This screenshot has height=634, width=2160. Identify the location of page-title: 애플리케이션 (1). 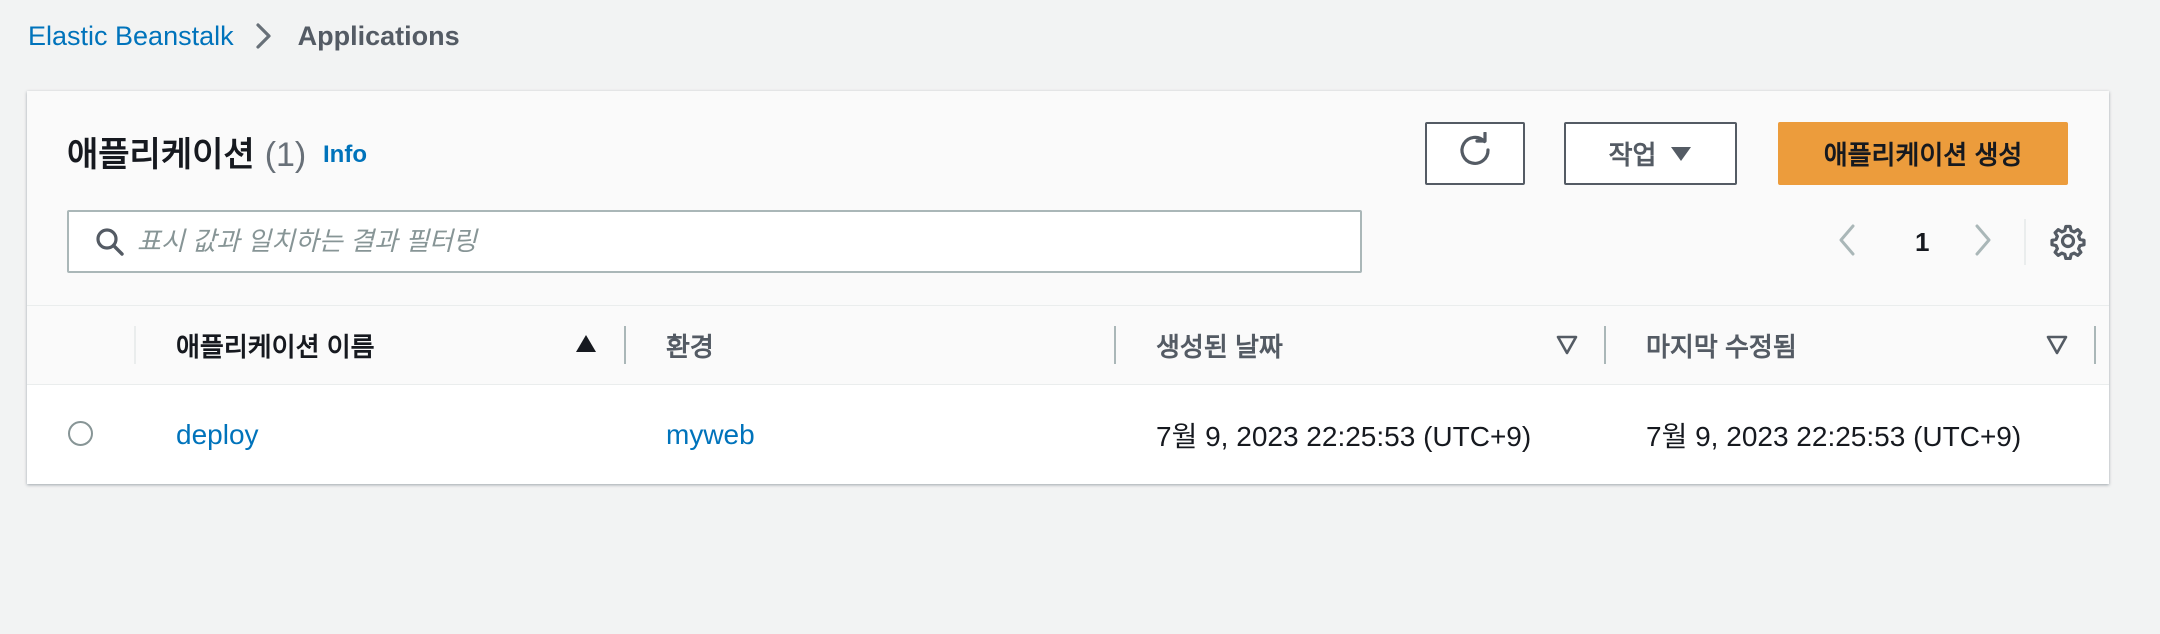
(186, 151).